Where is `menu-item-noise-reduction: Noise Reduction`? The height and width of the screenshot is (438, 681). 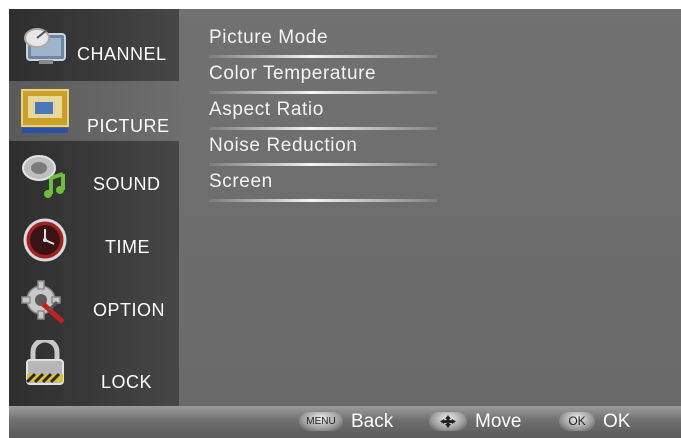 menu-item-noise-reduction: Noise Reduction is located at coordinates (329, 153).